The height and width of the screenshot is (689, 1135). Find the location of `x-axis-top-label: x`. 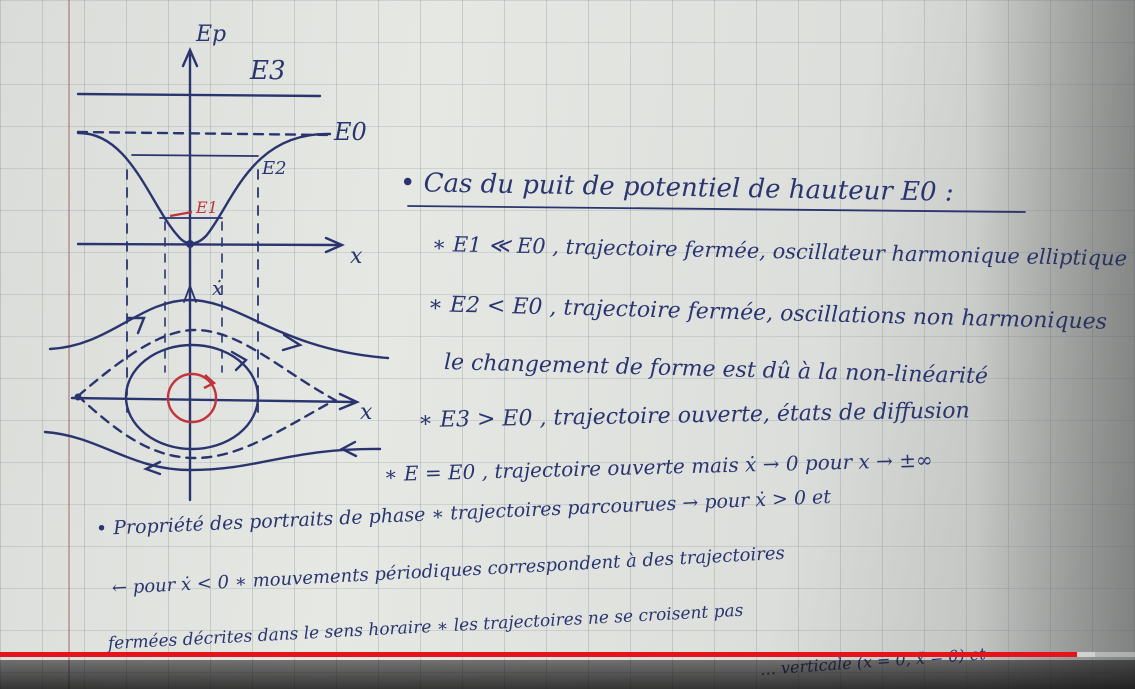

x-axis-top-label: x is located at coordinates (356, 256).